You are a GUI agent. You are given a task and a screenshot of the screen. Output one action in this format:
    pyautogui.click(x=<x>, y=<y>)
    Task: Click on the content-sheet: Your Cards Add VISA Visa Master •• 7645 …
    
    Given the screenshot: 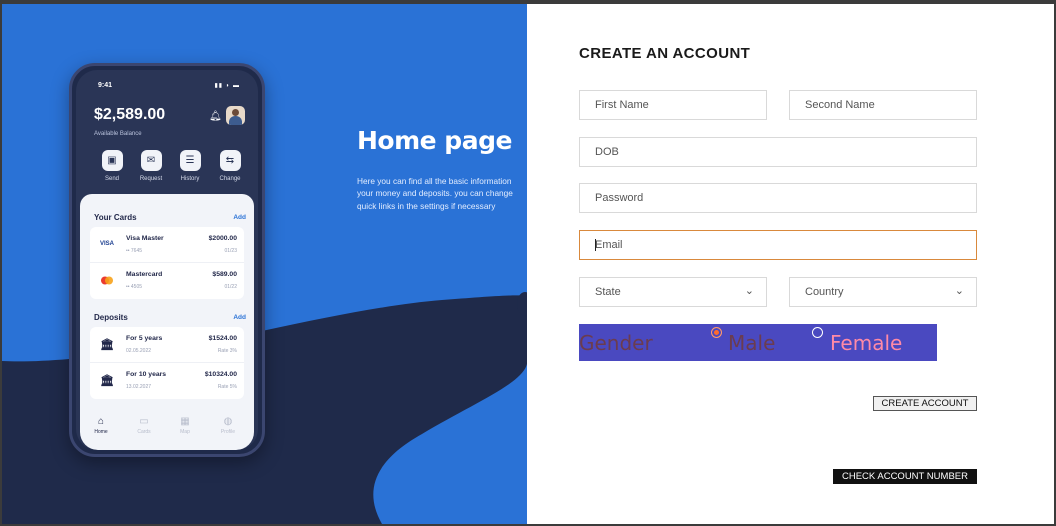 What is the action you would take?
    pyautogui.click(x=167, y=322)
    